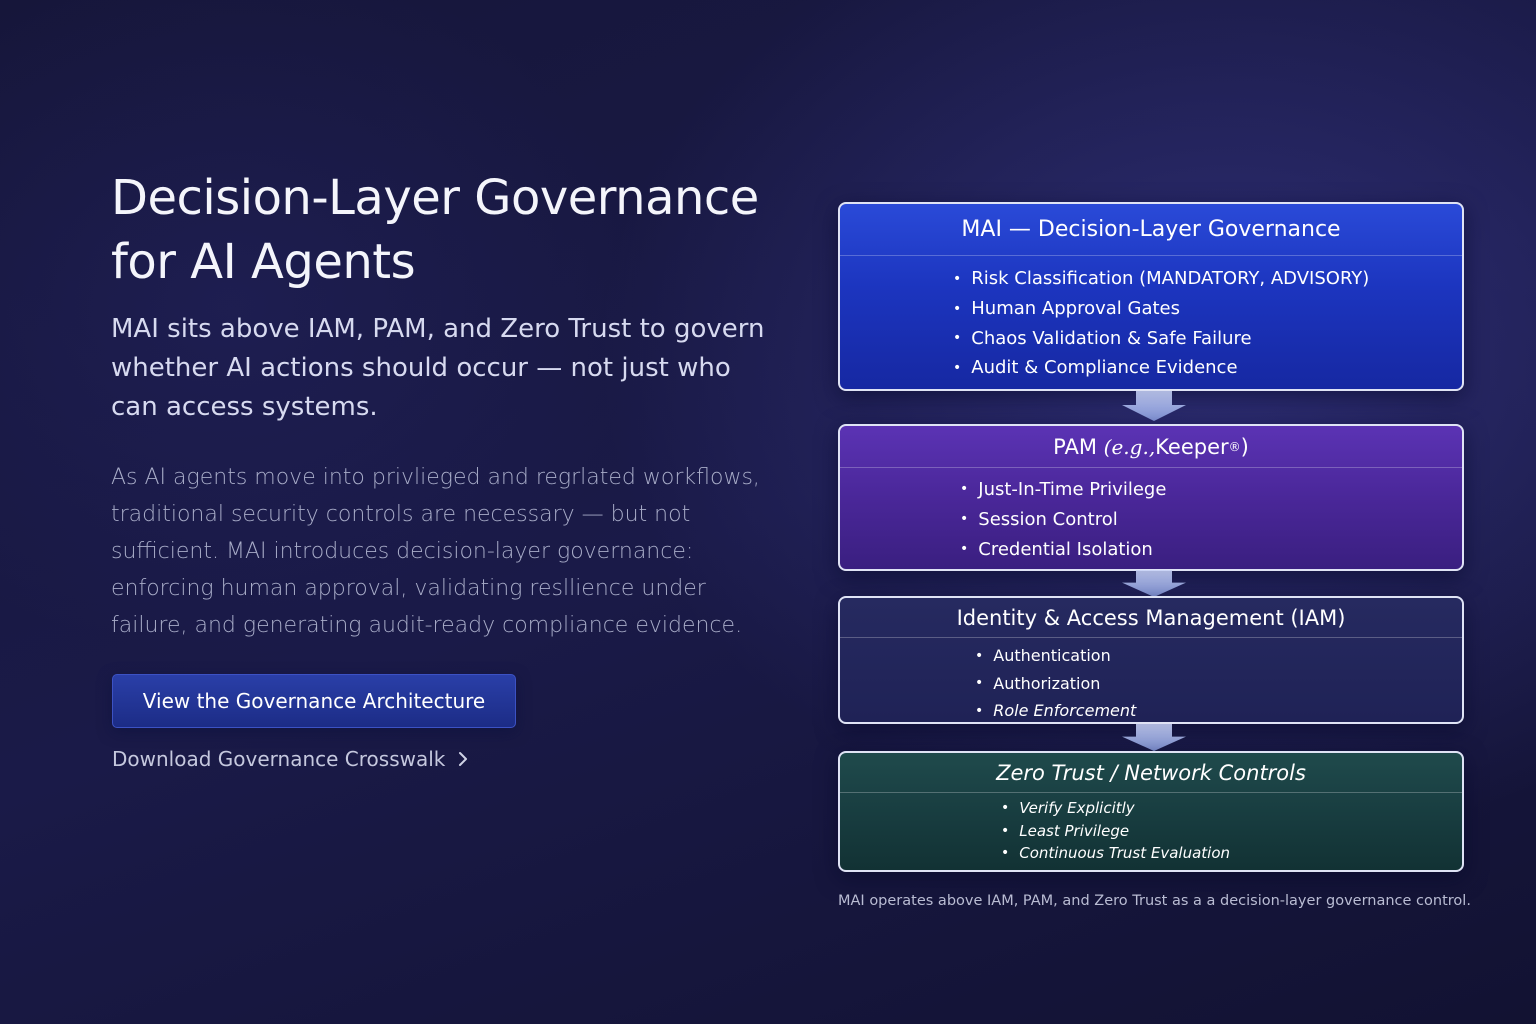 The height and width of the screenshot is (1024, 1536). I want to click on layer-zero-trust-title: Zero Trust / Network Controls, so click(1151, 773).